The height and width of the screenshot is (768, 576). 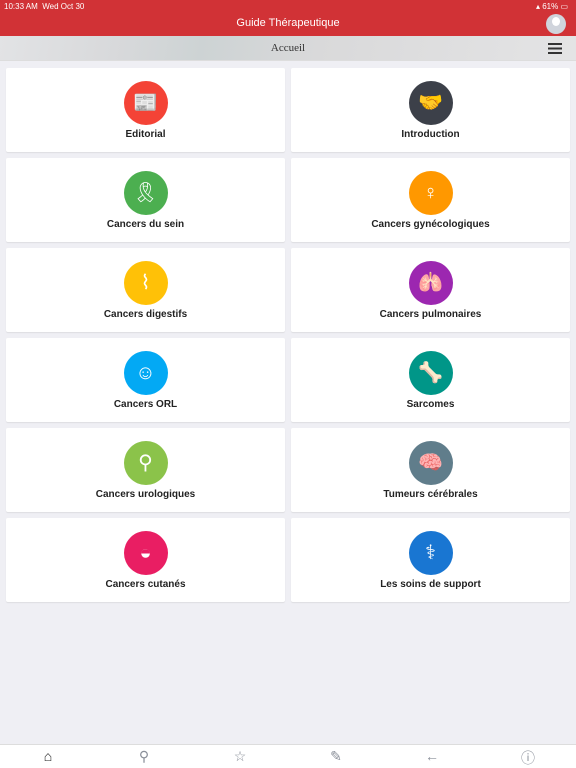 What do you see at coordinates (430, 134) in the screenshot?
I see `category-label: Introduction` at bounding box center [430, 134].